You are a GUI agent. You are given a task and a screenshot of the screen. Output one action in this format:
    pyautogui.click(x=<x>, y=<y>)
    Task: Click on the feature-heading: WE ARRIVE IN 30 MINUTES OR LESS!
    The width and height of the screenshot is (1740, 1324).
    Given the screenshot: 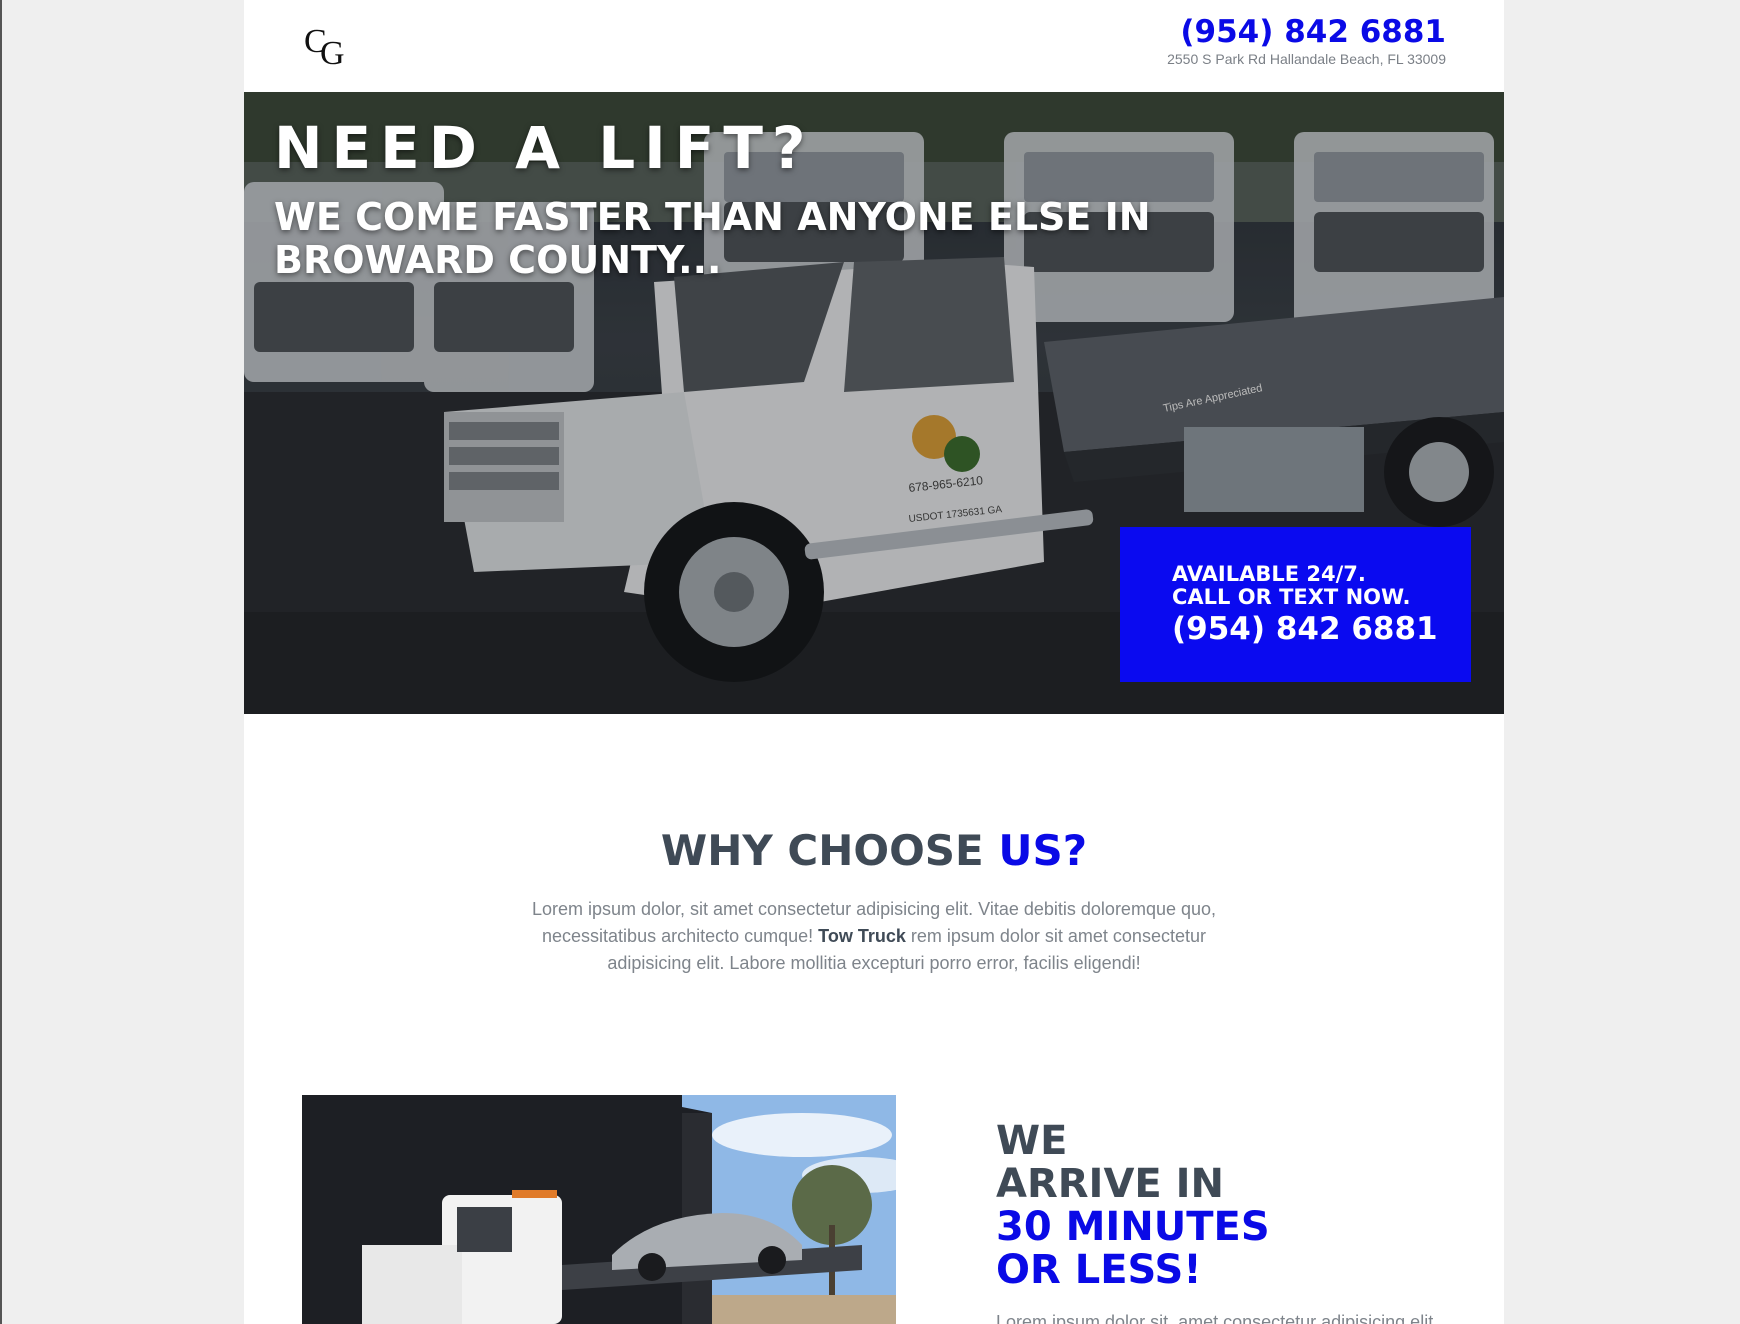 What is the action you would take?
    pyautogui.click(x=1221, y=1206)
    